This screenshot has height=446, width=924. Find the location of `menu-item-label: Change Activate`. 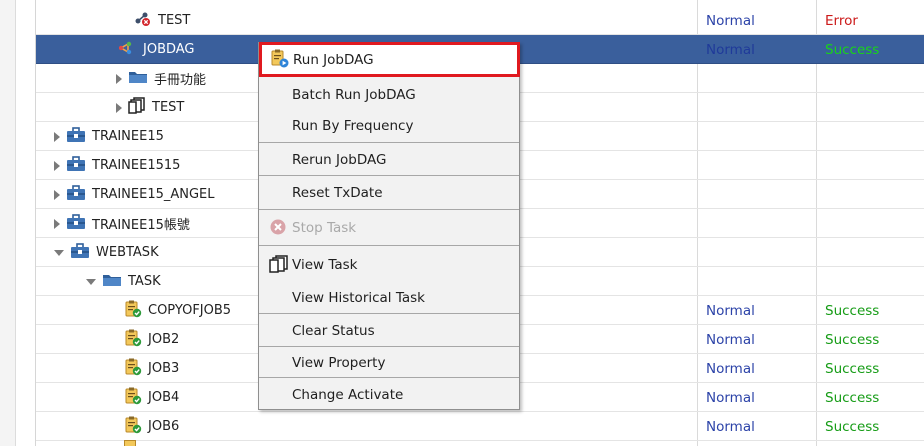

menu-item-label: Change Activate is located at coordinates (348, 394).